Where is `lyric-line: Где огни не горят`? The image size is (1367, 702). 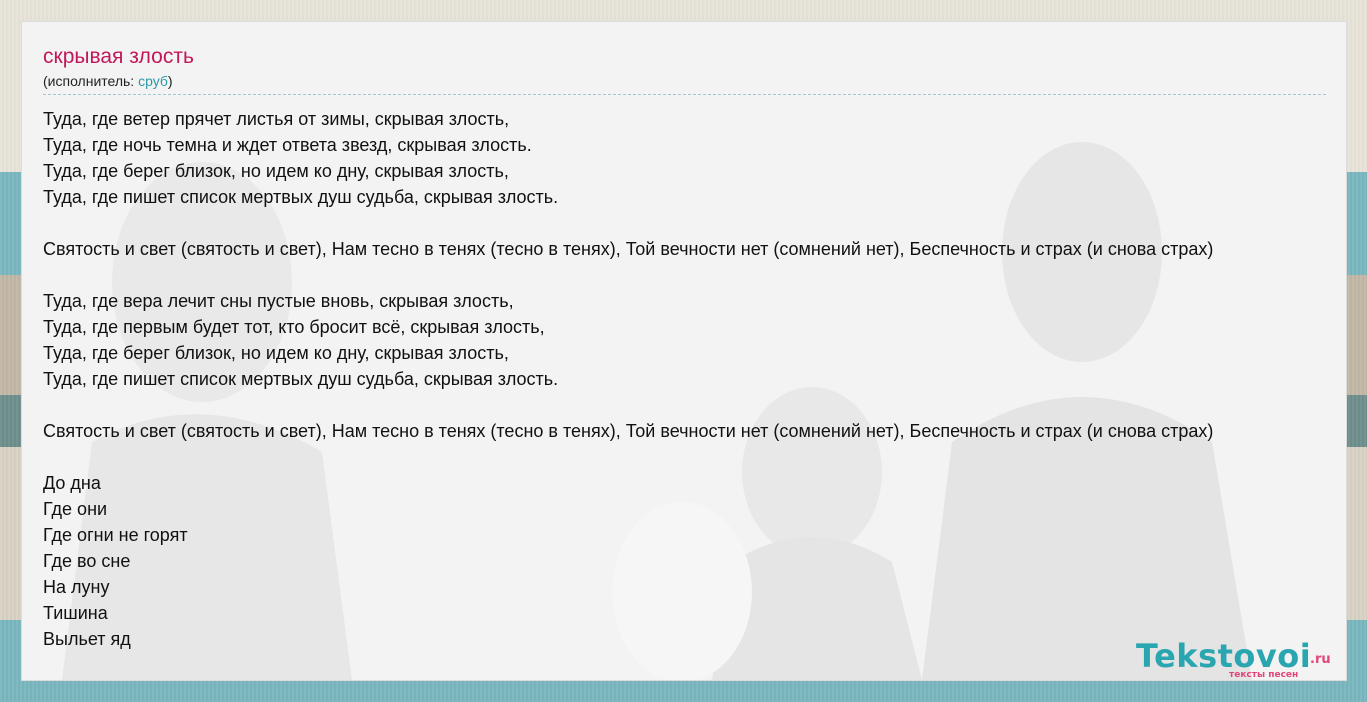 lyric-line: Где огни не горят is located at coordinates (115, 535).